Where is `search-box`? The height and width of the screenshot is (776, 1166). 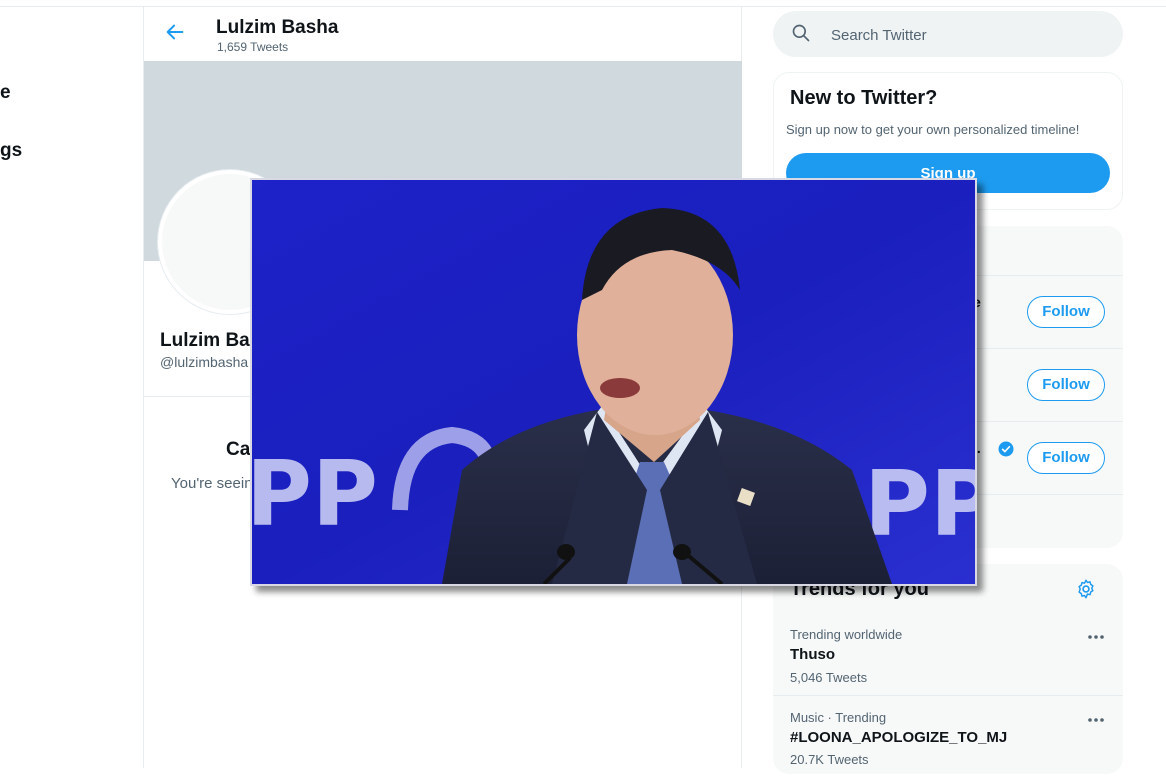 search-box is located at coordinates (948, 35).